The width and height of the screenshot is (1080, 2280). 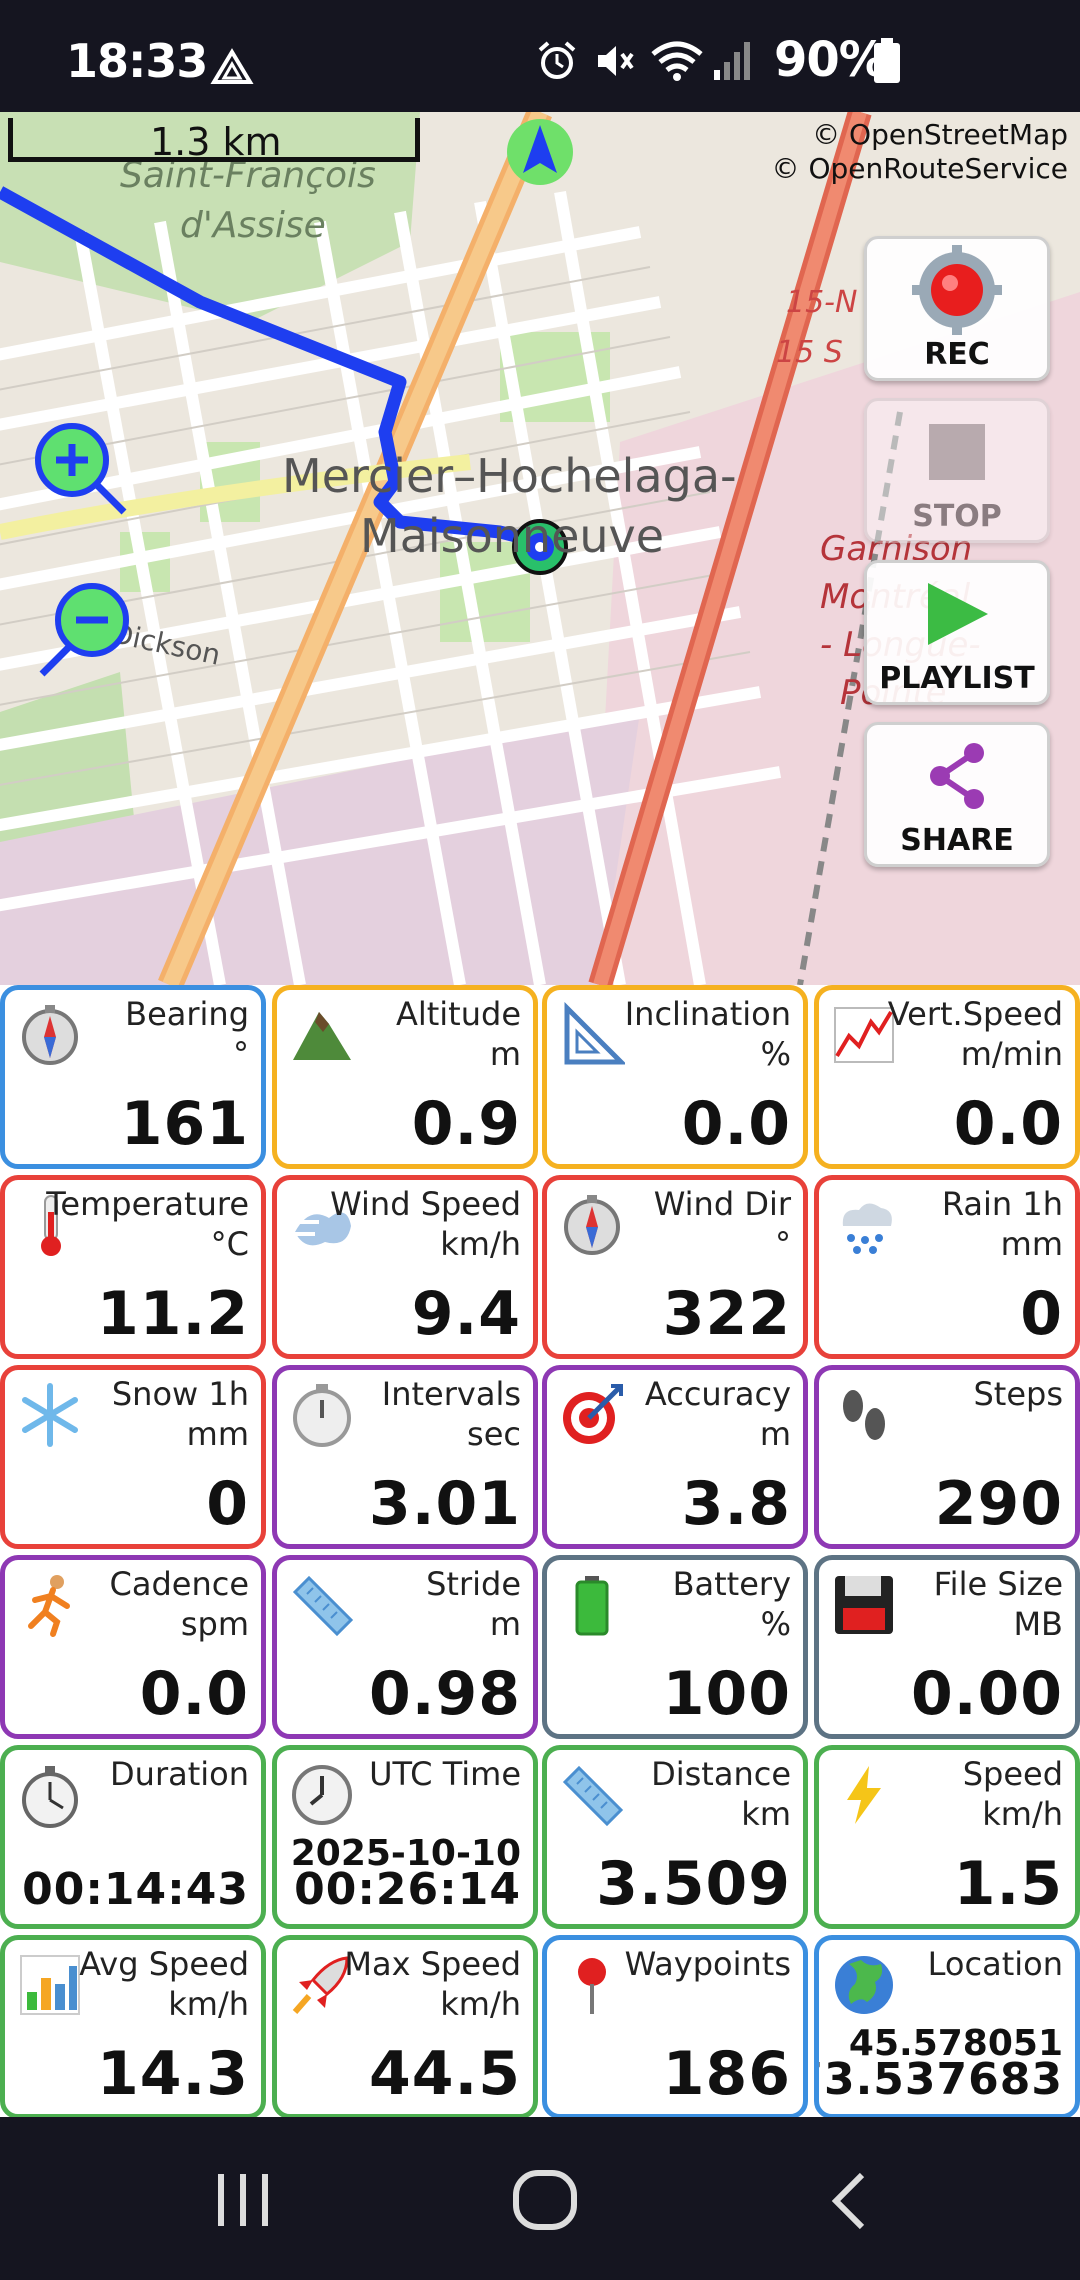 I want to click on tile-value: 3.01, so click(x=444, y=1504).